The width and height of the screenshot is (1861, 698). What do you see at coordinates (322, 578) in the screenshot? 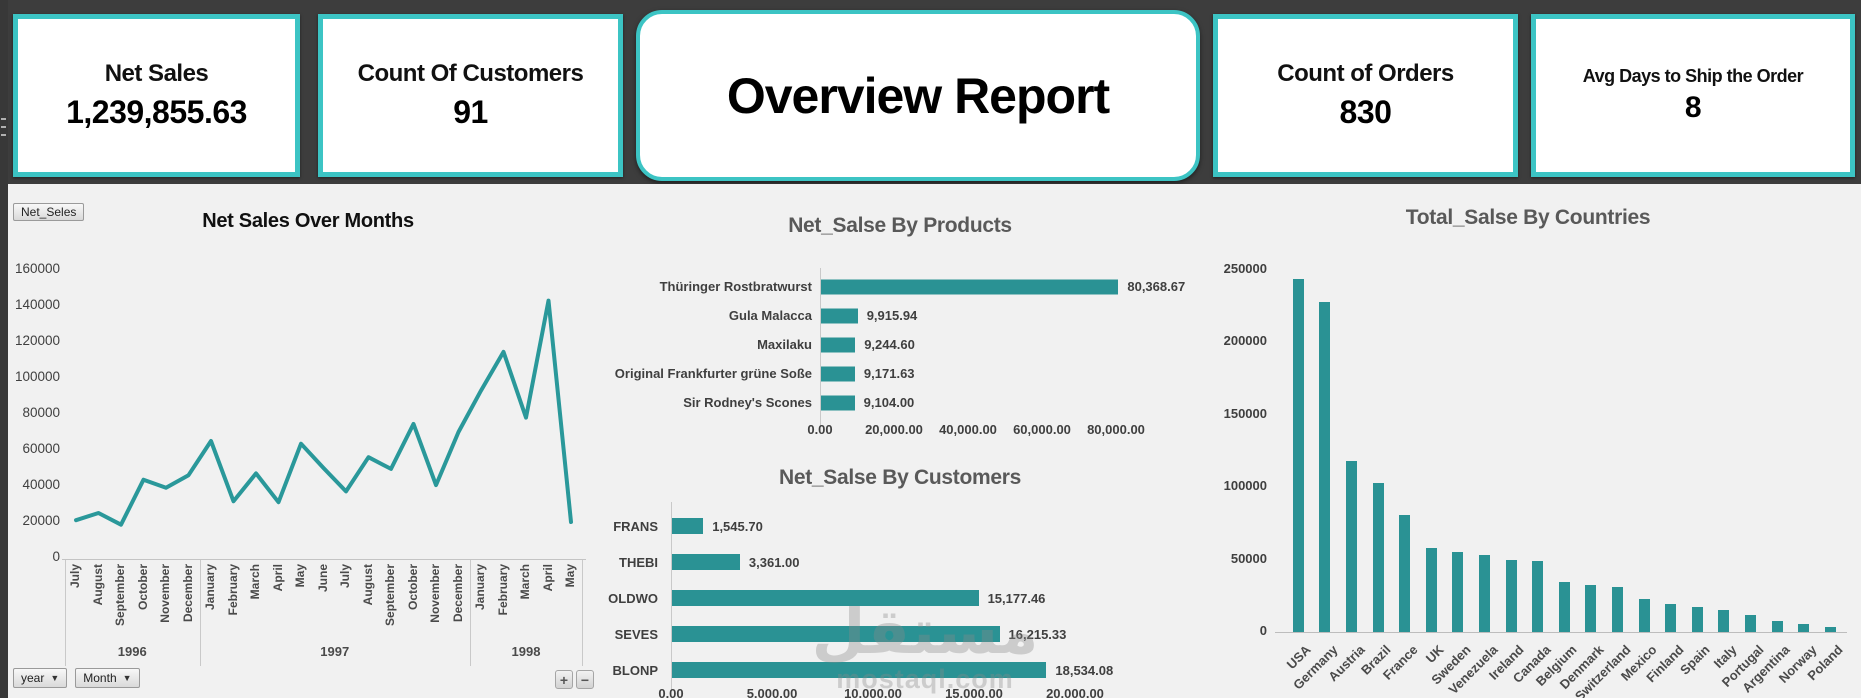
I see `x-axis-month-label: June` at bounding box center [322, 578].